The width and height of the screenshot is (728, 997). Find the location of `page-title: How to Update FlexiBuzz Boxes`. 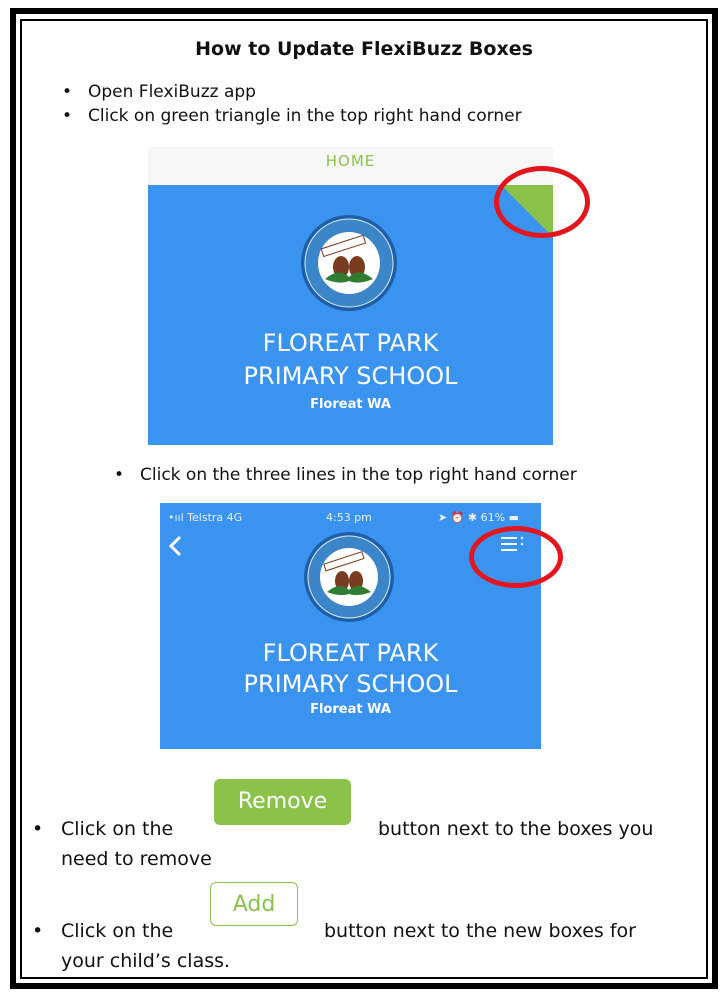

page-title: How to Update FlexiBuzz Boxes is located at coordinates (364, 49).